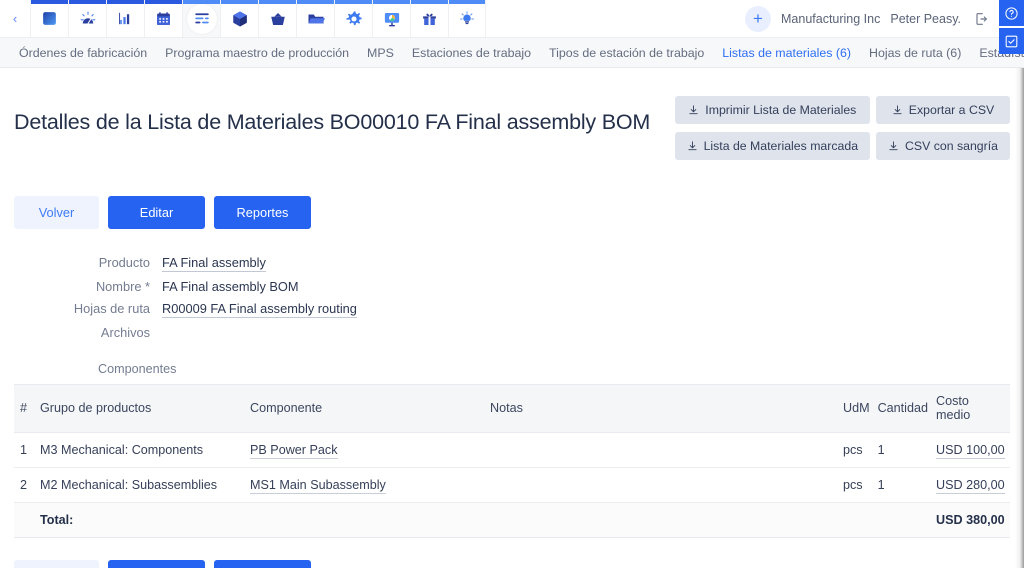 This screenshot has width=1024, height=568. Describe the element at coordinates (786, 53) in the screenshot. I see `nav-tab-bills-of-materials: Listas de materiales (6)` at that location.